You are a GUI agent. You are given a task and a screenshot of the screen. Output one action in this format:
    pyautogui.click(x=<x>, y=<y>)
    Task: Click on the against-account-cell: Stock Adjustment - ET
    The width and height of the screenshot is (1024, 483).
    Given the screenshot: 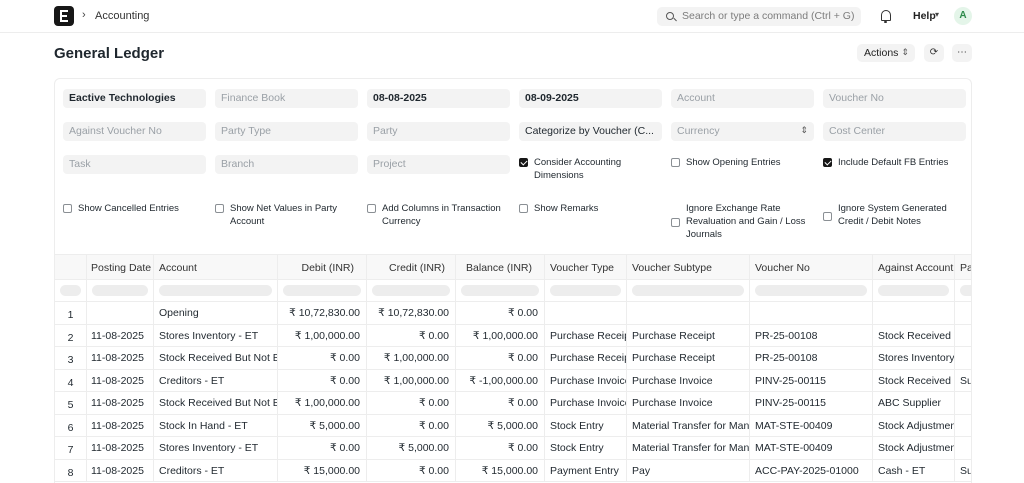 What is the action you would take?
    pyautogui.click(x=914, y=425)
    